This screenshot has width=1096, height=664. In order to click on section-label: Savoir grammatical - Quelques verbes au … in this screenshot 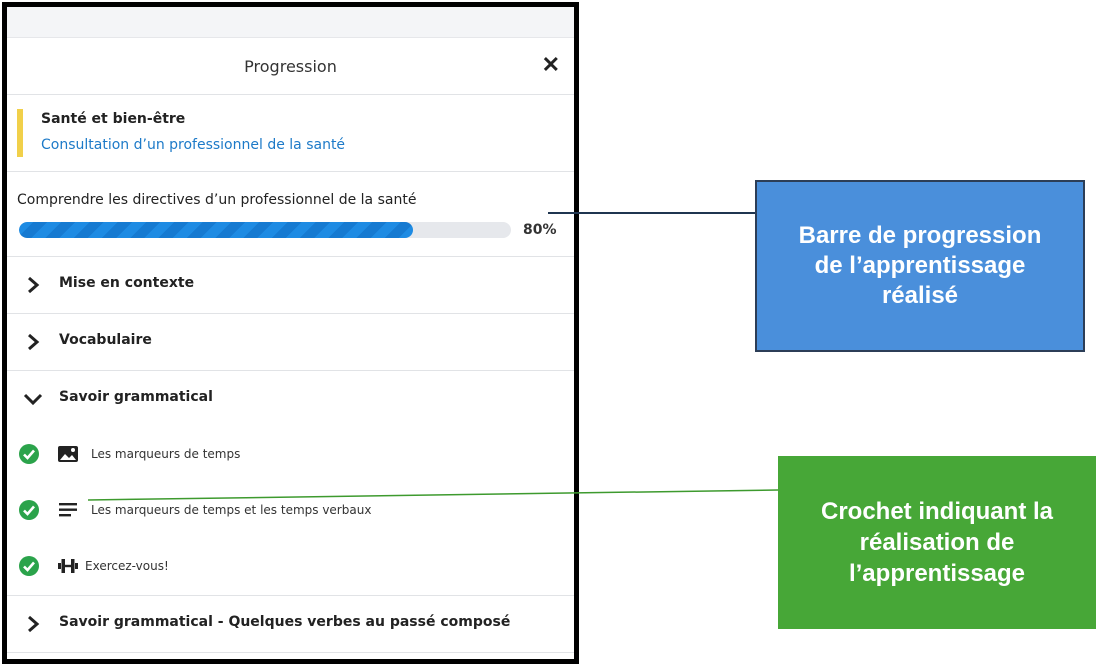, I will do `click(285, 622)`.